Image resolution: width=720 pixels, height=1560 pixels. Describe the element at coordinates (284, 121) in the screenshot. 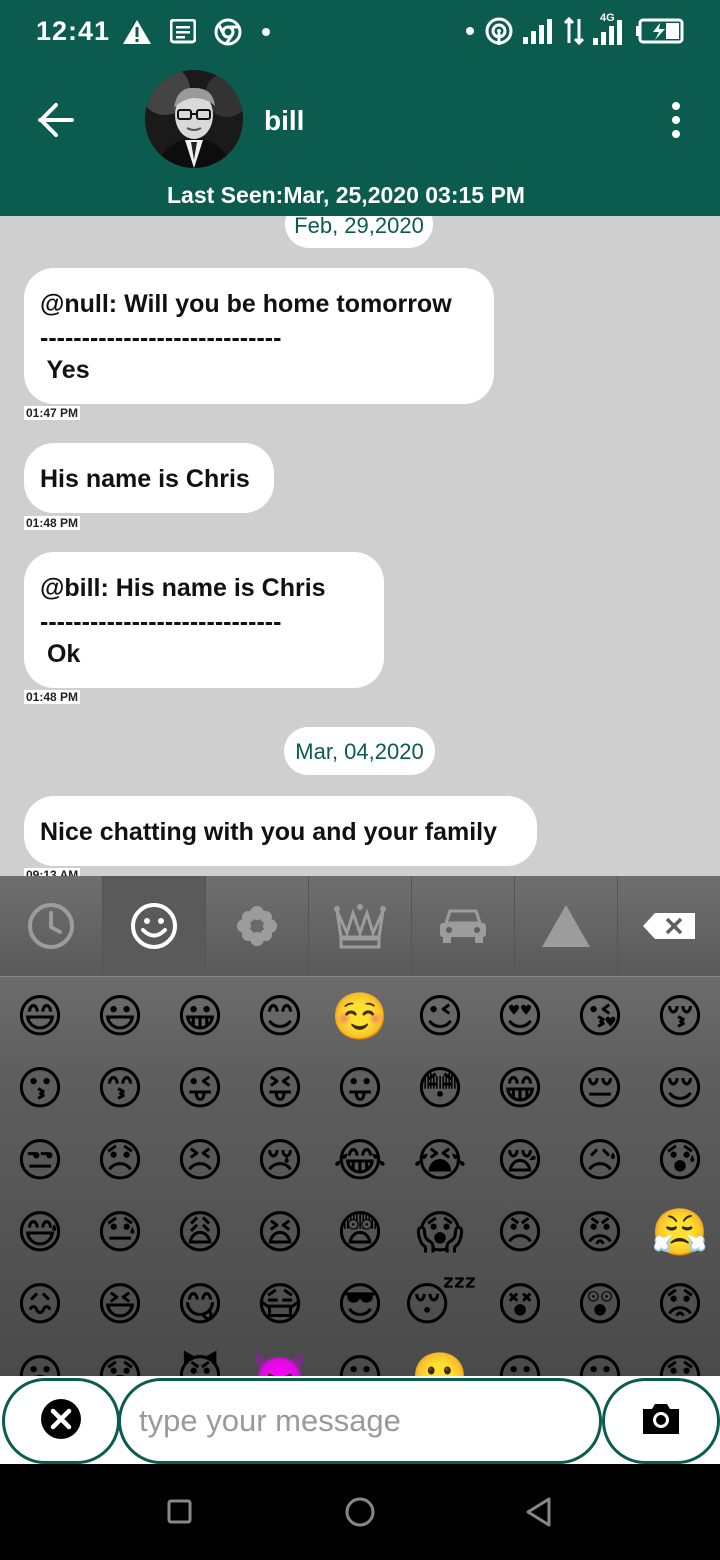

I see `contact-name: bill` at that location.